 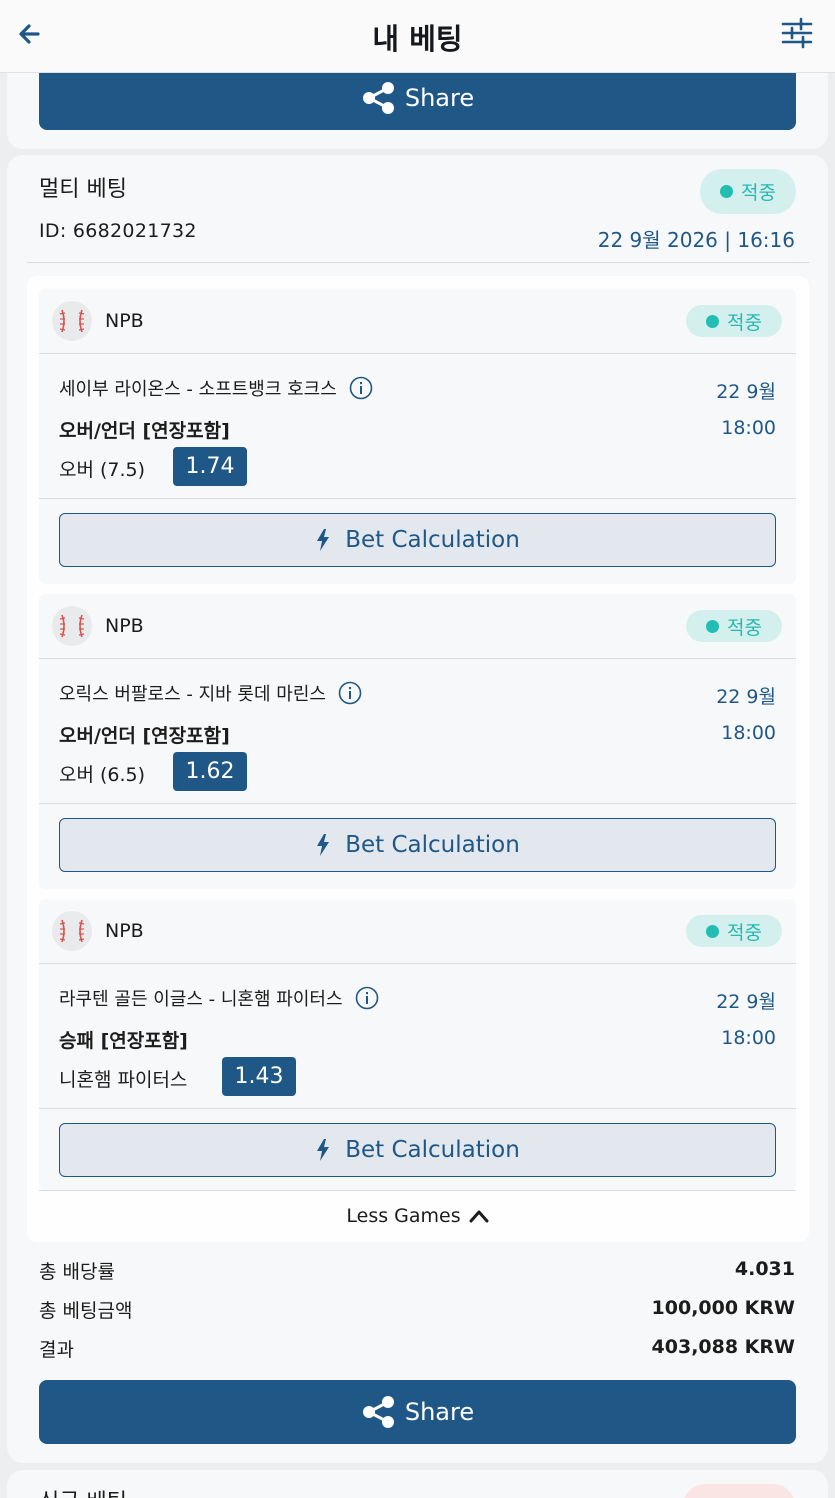 I want to click on chevron-up-icon, so click(x=479, y=1216).